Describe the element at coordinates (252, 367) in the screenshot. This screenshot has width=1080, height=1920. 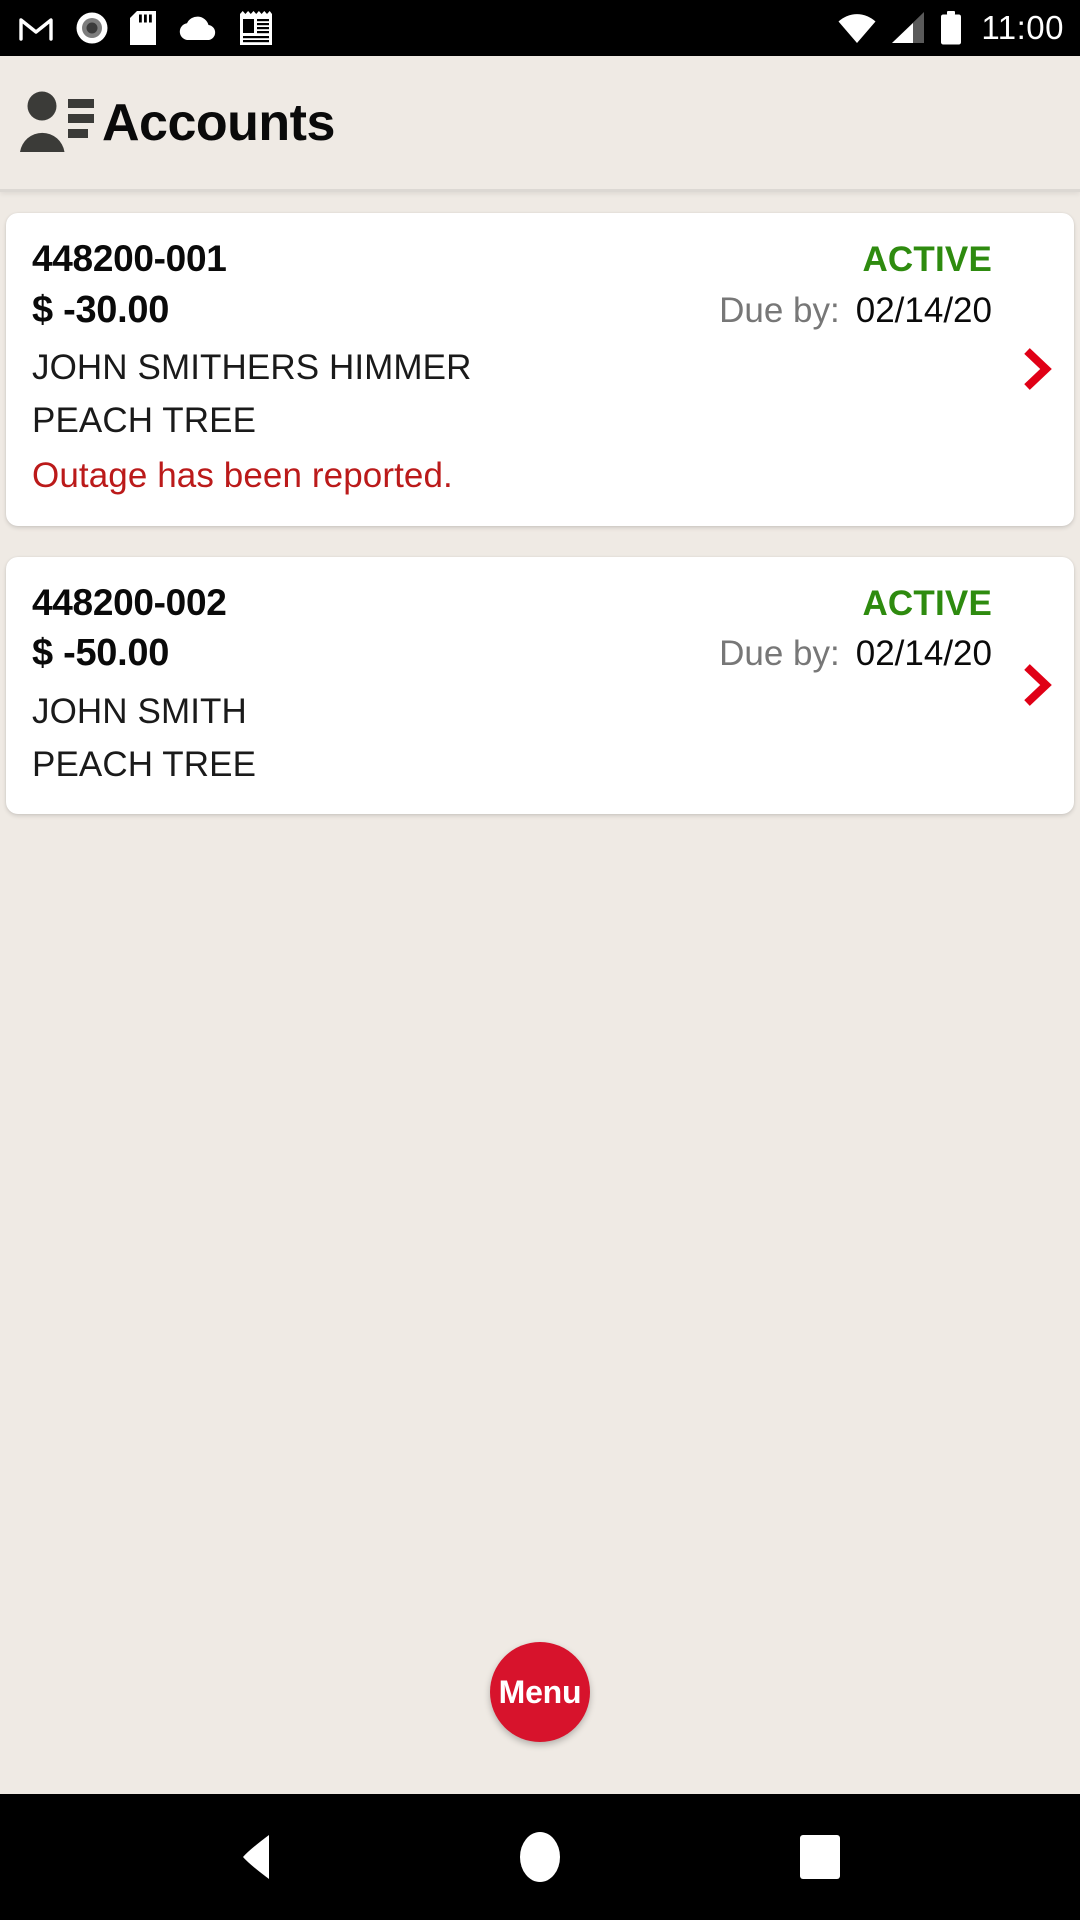
I see `account-holder-name: JOHN SMITHERS HIMMER` at that location.